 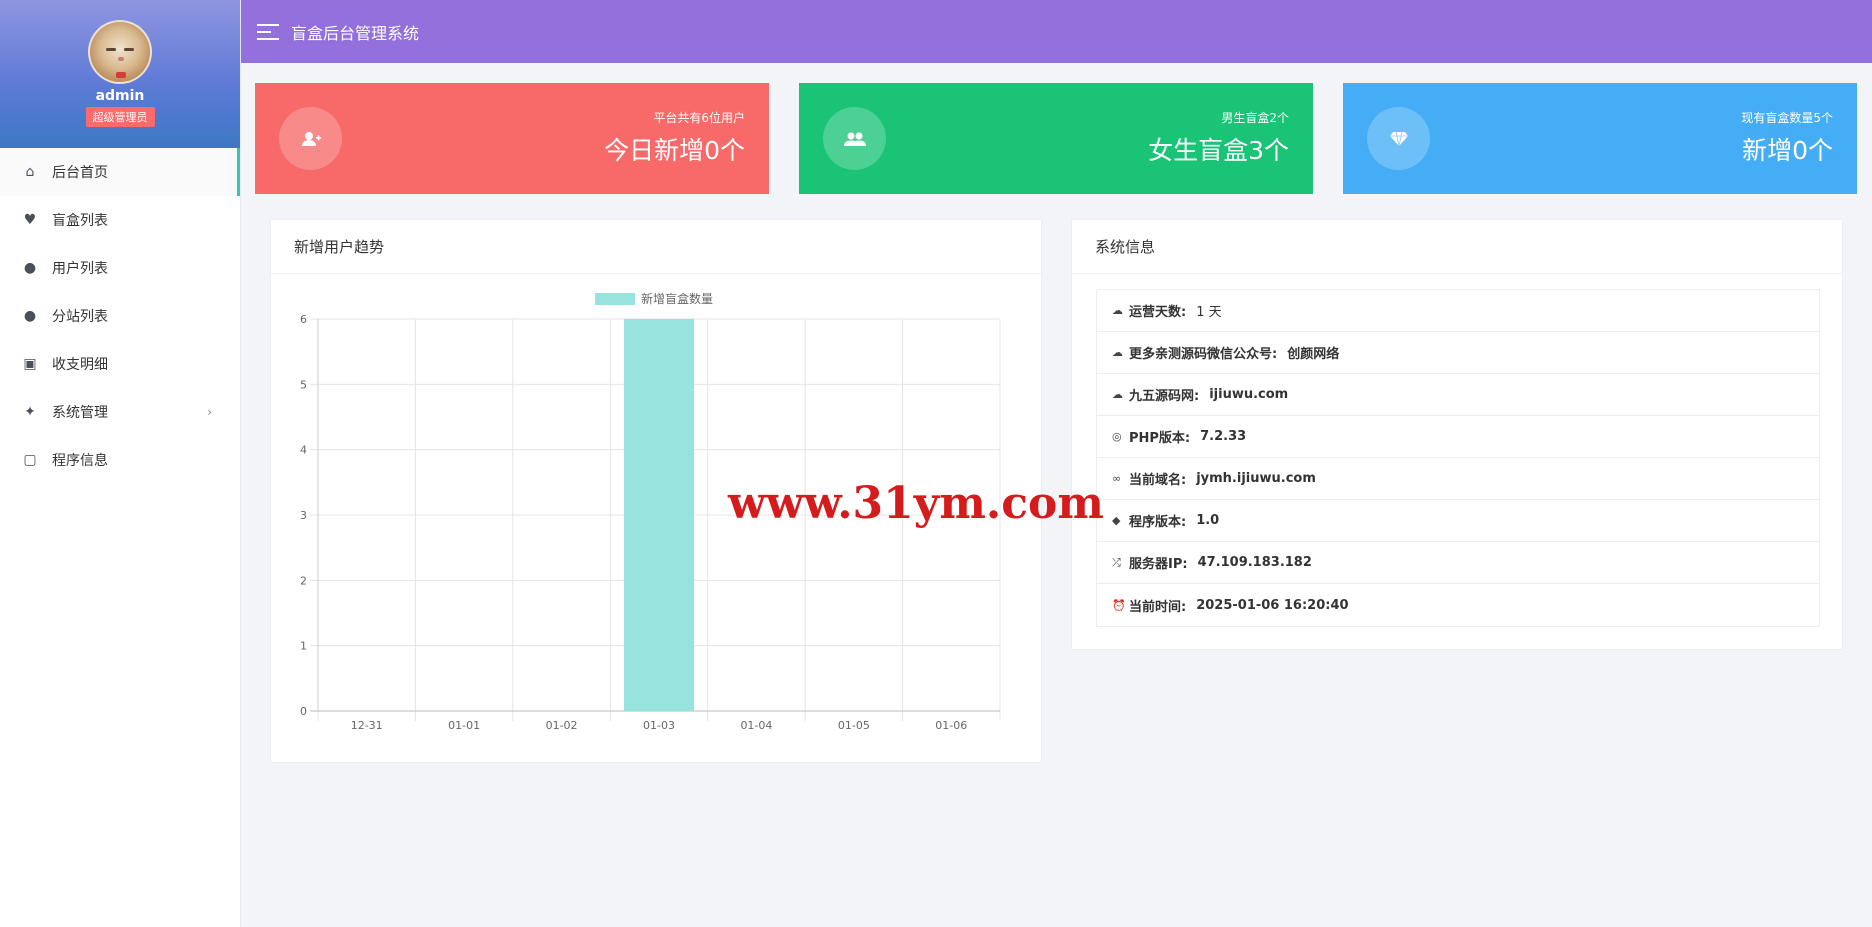 What do you see at coordinates (699, 118) in the screenshot?
I see `card-small-text: 平台共有6位用户` at bounding box center [699, 118].